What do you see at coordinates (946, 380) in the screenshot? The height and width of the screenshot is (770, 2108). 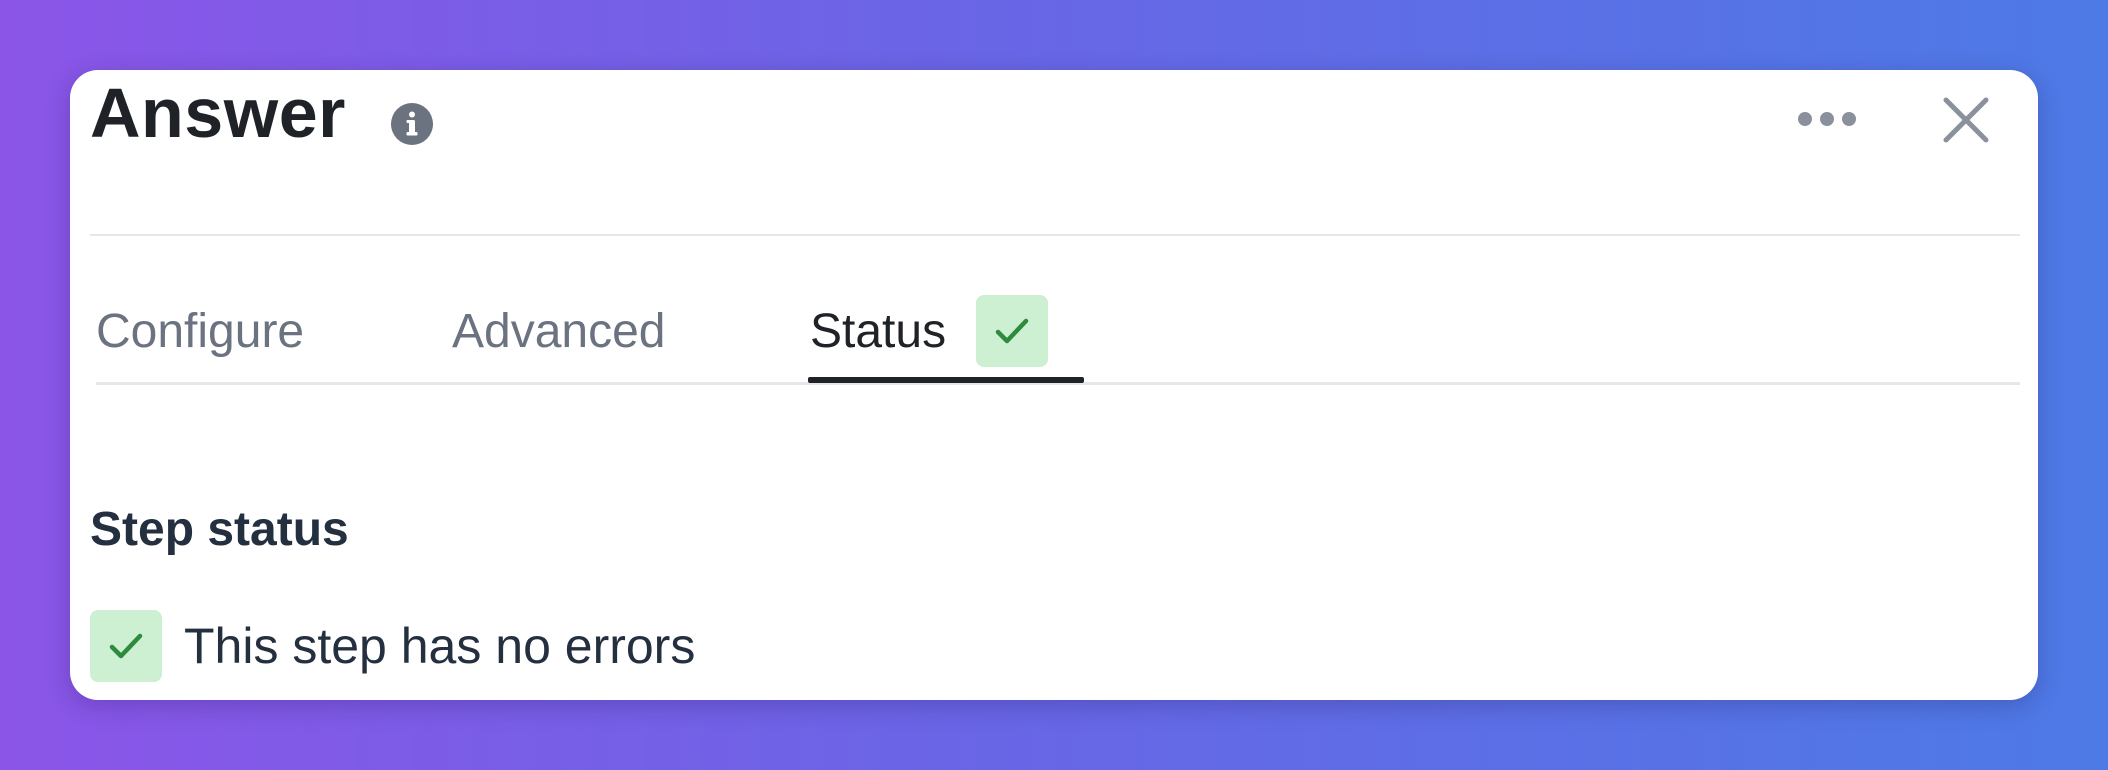 I see `active-tab-indicator` at bounding box center [946, 380].